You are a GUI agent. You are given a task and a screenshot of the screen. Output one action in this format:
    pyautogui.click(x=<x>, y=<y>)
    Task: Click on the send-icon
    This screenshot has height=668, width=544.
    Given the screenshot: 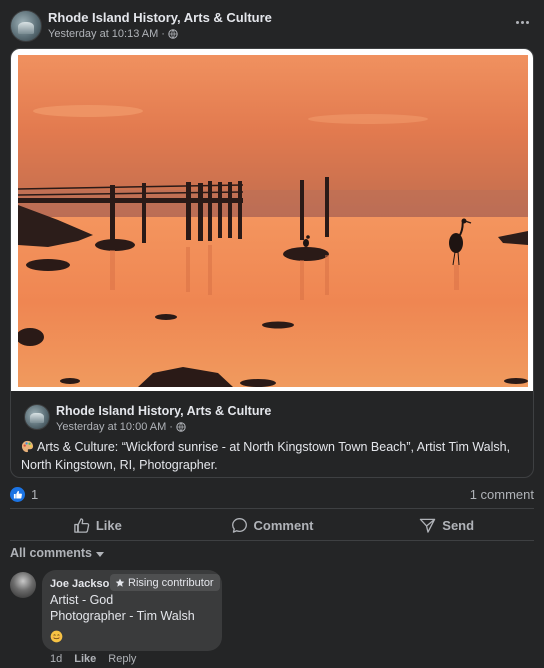 What is the action you would take?
    pyautogui.click(x=428, y=525)
    